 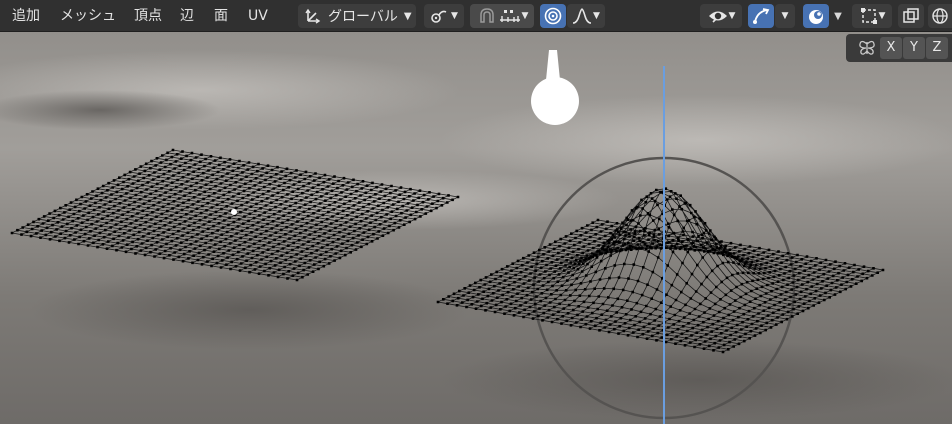 I want to click on proportional-edit-toggle, so click(x=553, y=16).